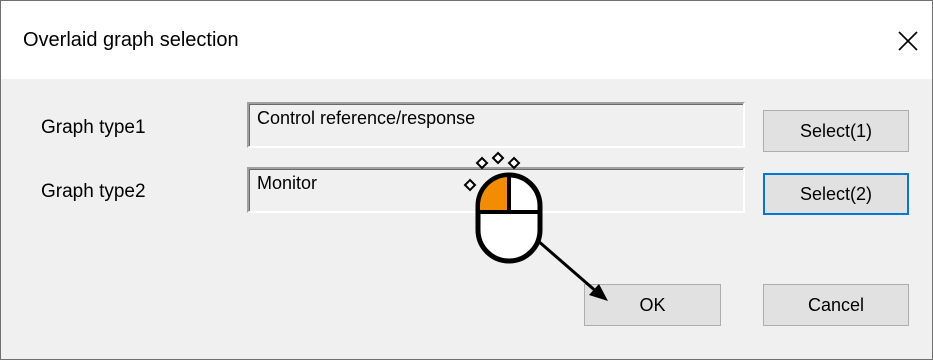 This screenshot has height=360, width=933. Describe the element at coordinates (496, 125) in the screenshot. I see `graph-type1-field: Control reference/response` at that location.